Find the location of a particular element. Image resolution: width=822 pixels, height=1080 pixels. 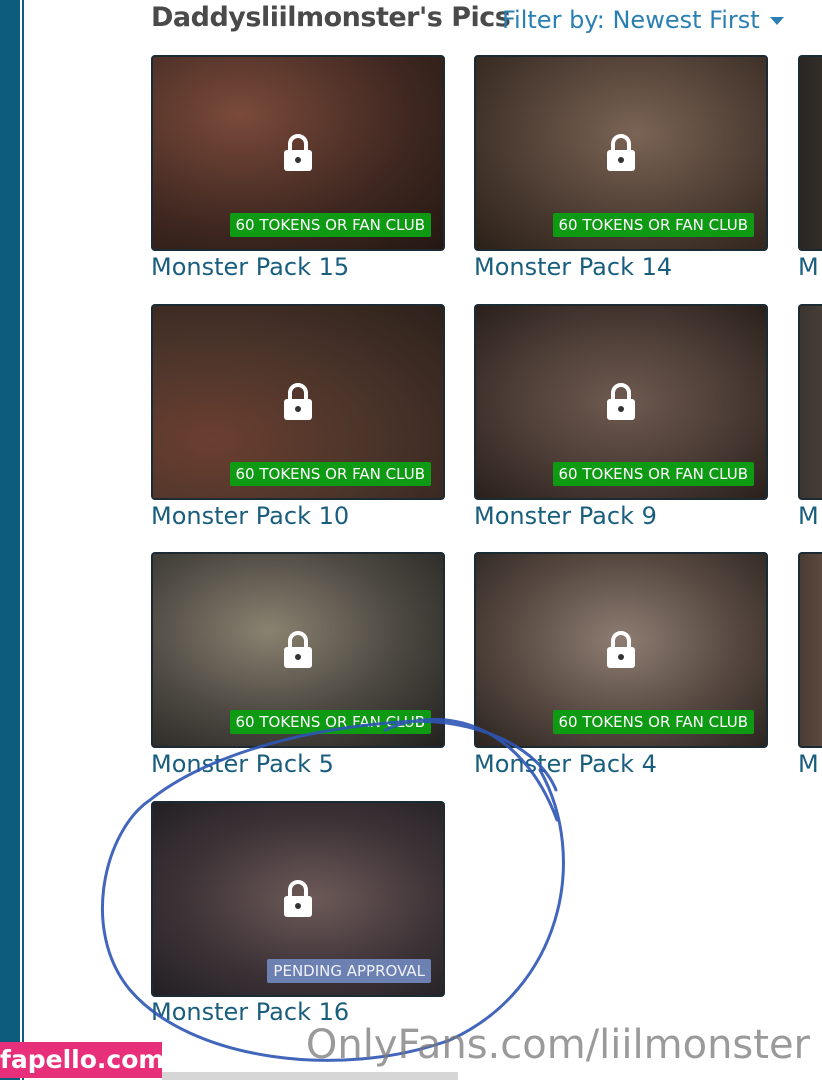

gallery-thumb-pack-4: 60 TOKENS OR FAN CLUB is located at coordinates (621, 650).